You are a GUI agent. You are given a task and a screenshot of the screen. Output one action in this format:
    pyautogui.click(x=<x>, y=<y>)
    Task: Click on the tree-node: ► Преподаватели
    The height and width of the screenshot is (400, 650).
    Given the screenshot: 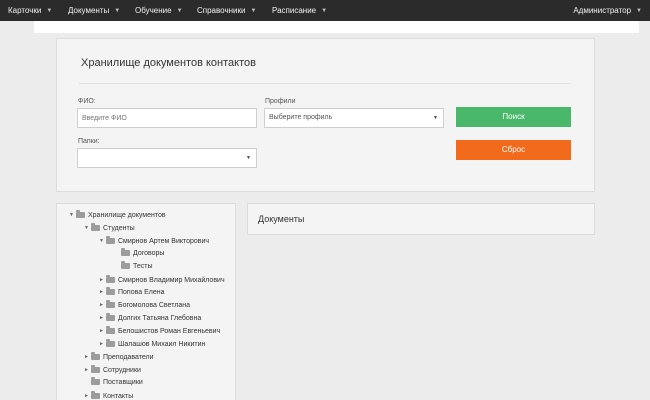 What is the action you would take?
    pyautogui.click(x=119, y=356)
    